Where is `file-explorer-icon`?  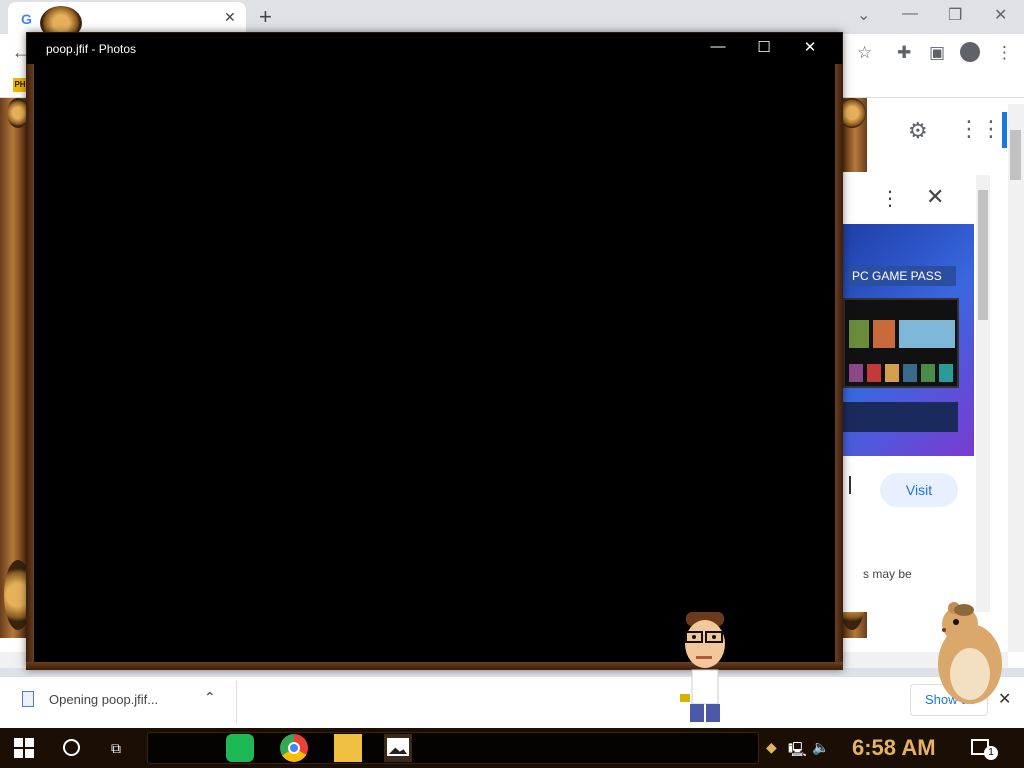 file-explorer-icon is located at coordinates (348, 748).